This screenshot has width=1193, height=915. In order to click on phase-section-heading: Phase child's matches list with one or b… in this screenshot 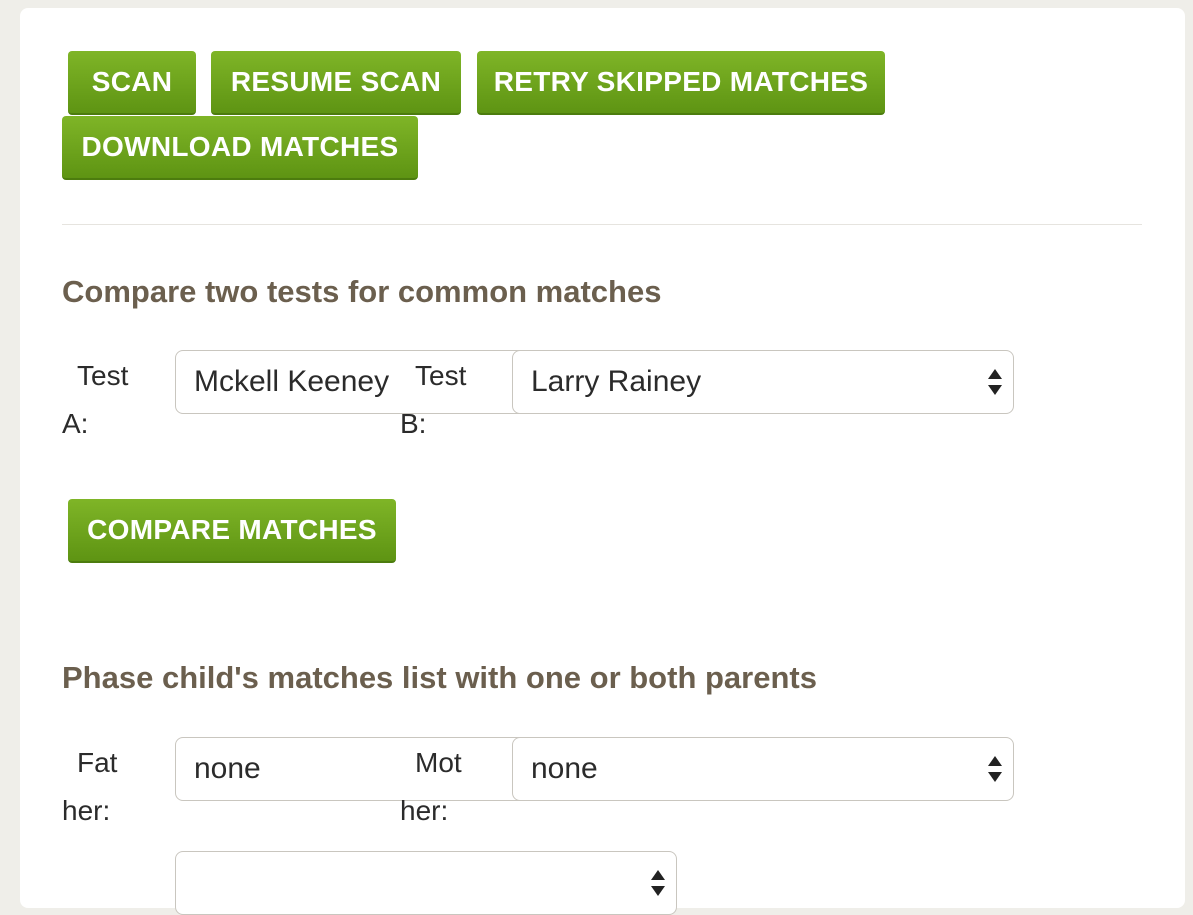, I will do `click(439, 677)`.